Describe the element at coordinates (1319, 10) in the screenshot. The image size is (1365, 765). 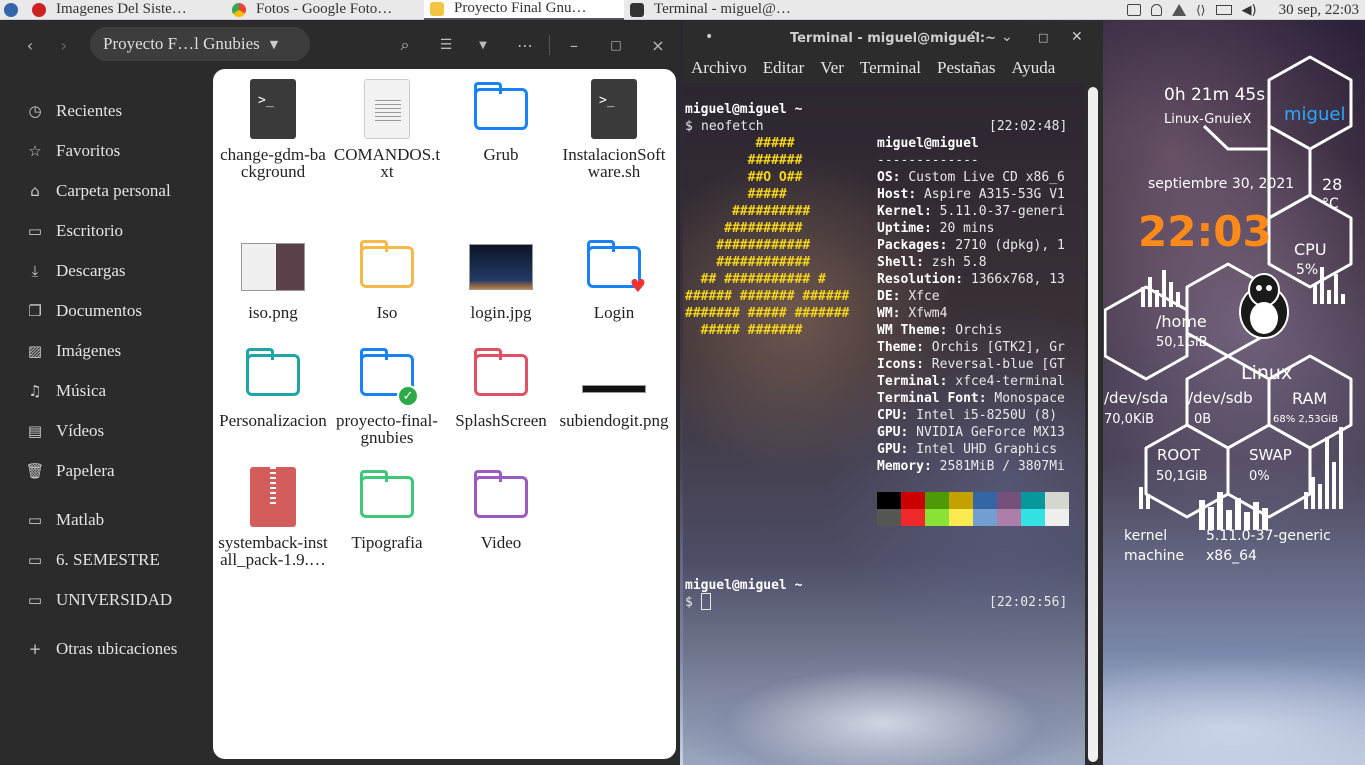
I see `panel-clock: 30 sep, 22:03` at that location.